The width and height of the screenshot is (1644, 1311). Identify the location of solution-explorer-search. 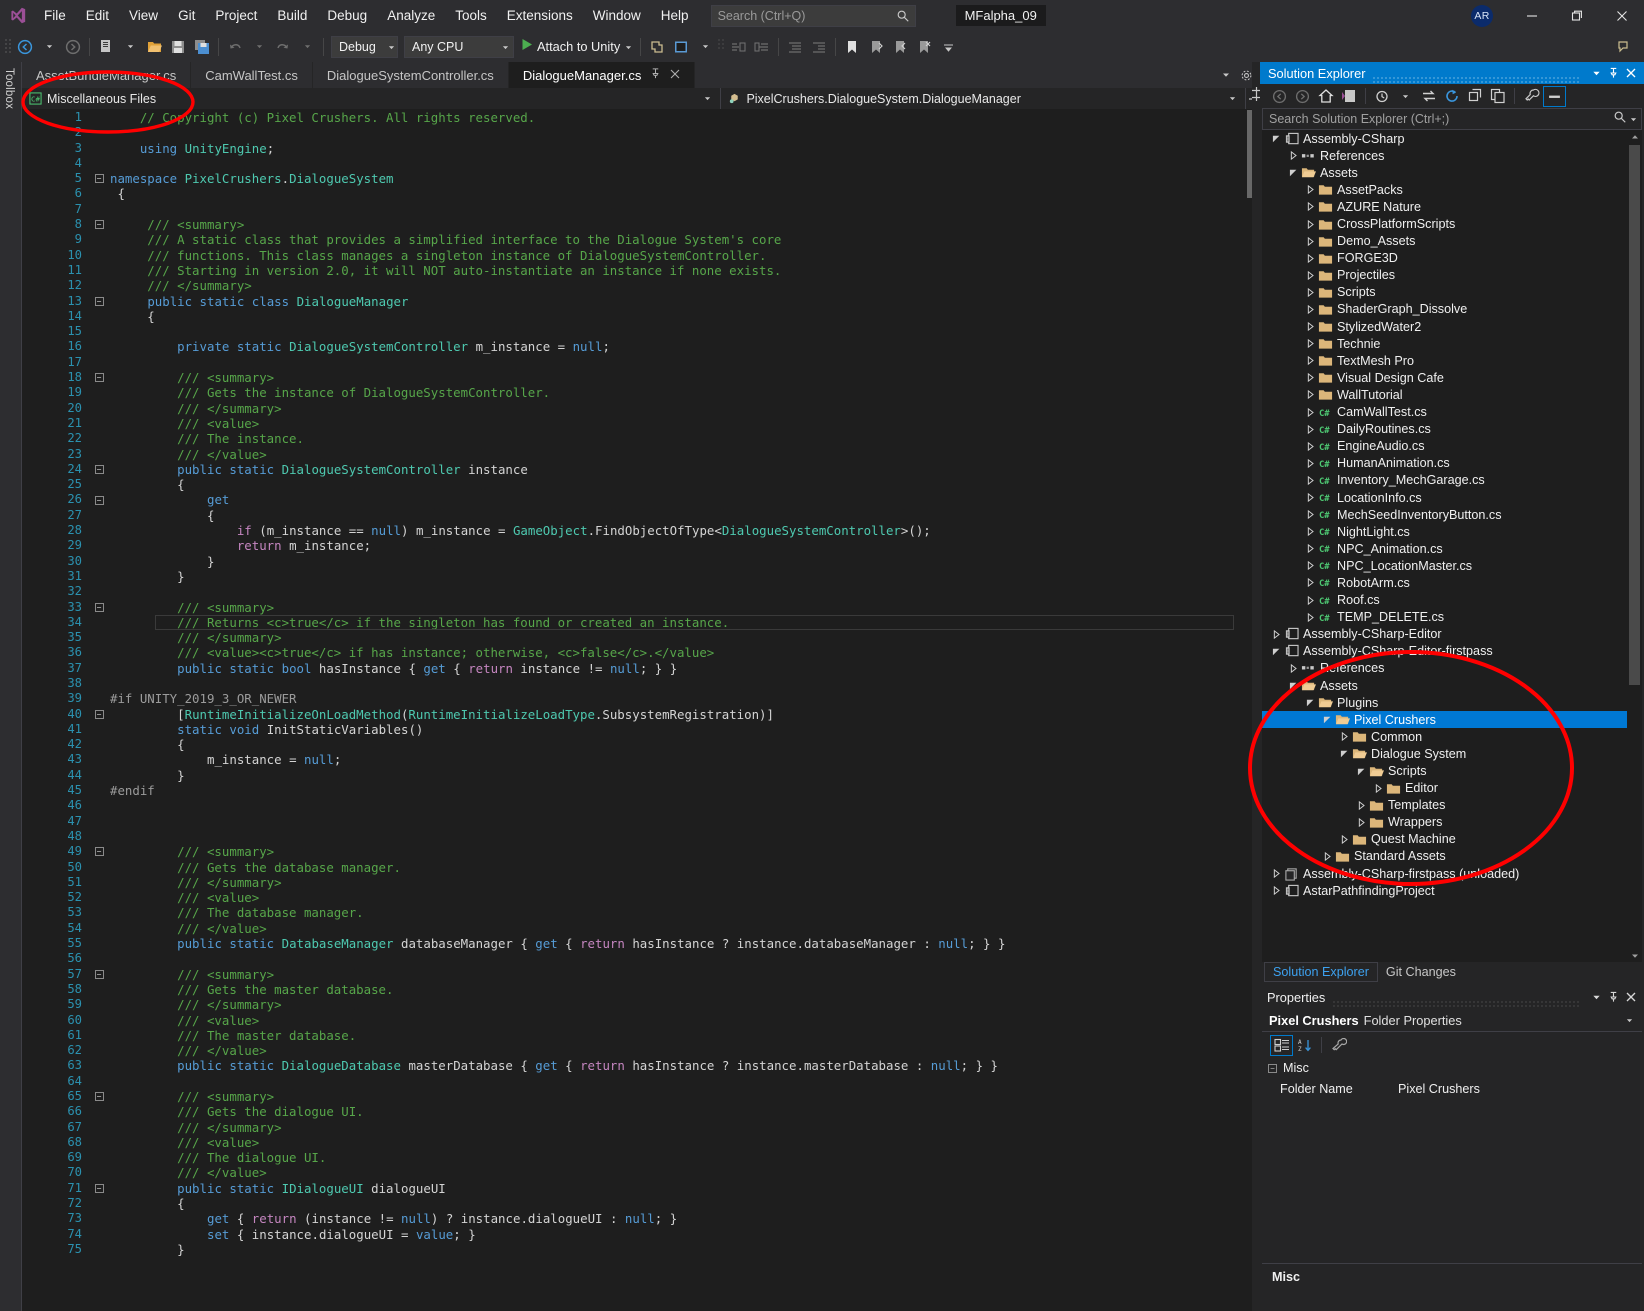
(1452, 119).